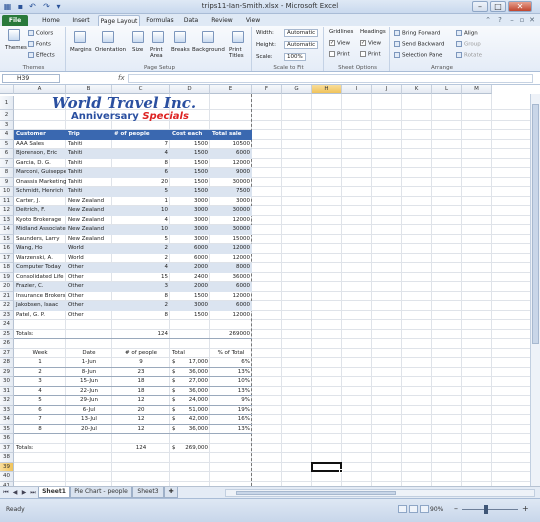 The width and height of the screenshot is (540, 522). What do you see at coordinates (41, 55) in the screenshot?
I see `effects-button: Effects` at bounding box center [41, 55].